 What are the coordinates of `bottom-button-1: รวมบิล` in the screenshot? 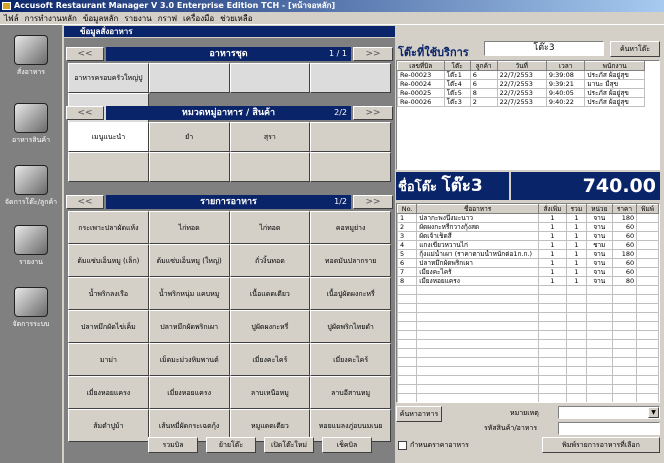 It's located at (173, 445).